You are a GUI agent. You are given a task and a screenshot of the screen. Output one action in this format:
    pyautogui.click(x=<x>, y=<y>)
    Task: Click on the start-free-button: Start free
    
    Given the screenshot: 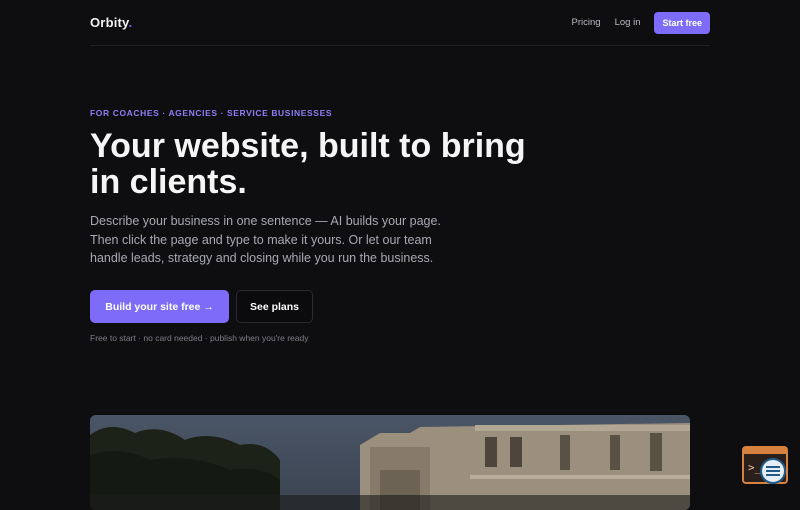 What is the action you would take?
    pyautogui.click(x=682, y=22)
    